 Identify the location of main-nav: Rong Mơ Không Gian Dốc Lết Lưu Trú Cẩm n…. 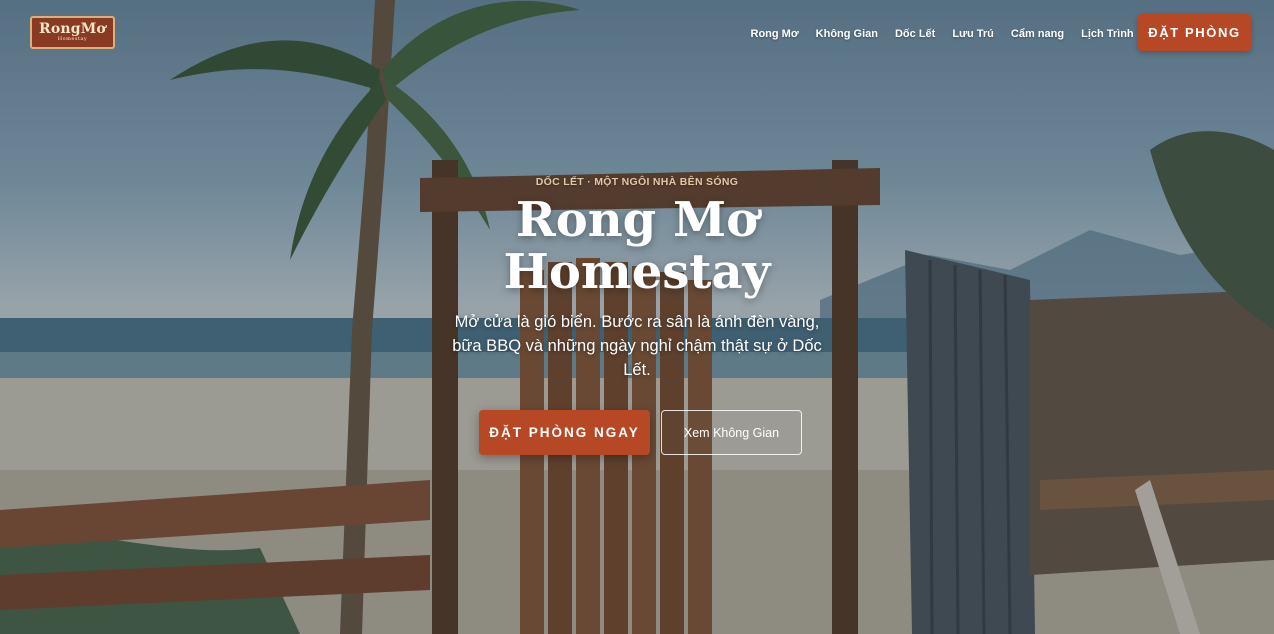
(942, 34).